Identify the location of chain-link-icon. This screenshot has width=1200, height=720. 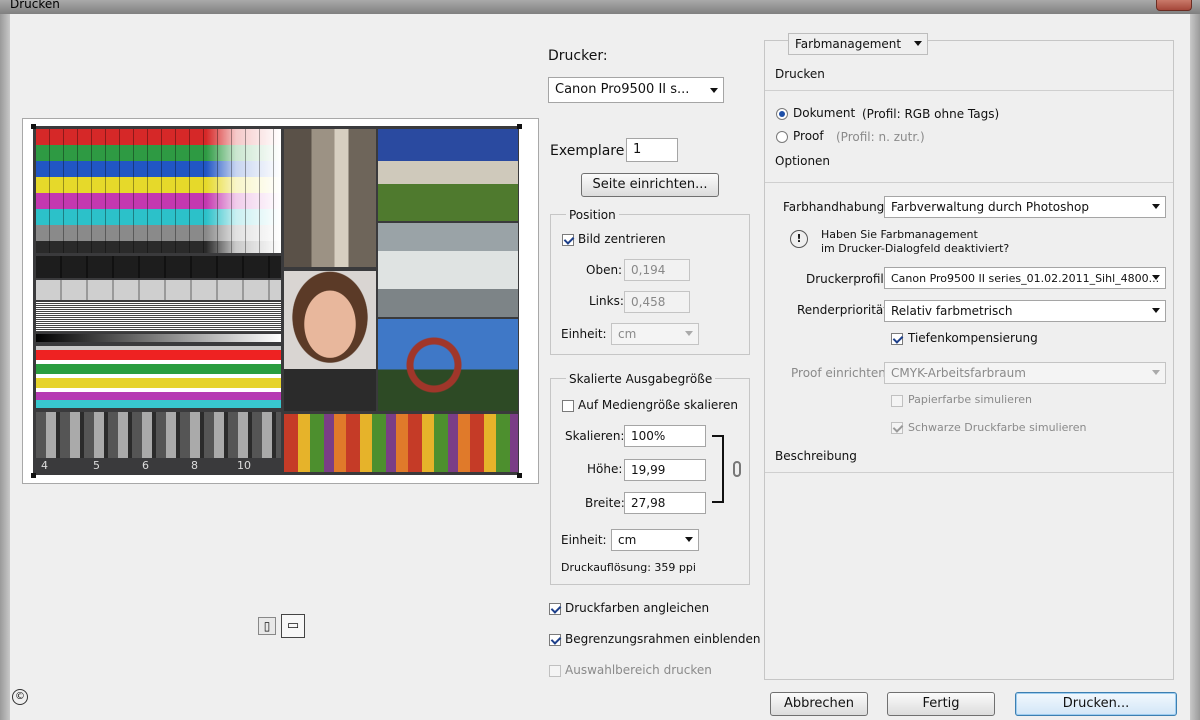
(737, 469).